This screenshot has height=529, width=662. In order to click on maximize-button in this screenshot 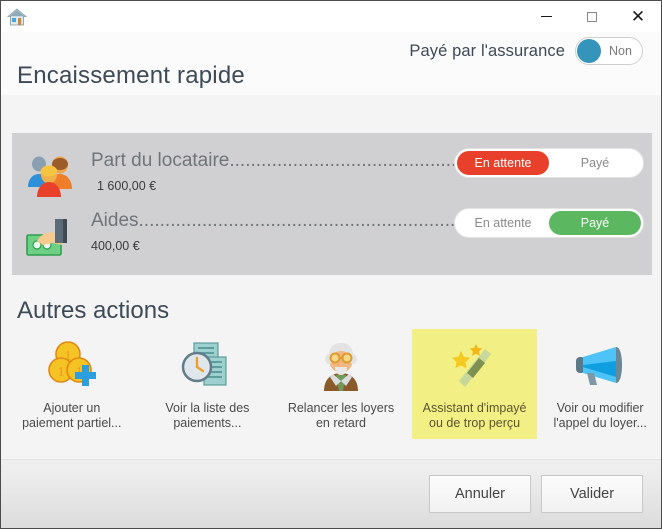, I will do `click(592, 16)`.